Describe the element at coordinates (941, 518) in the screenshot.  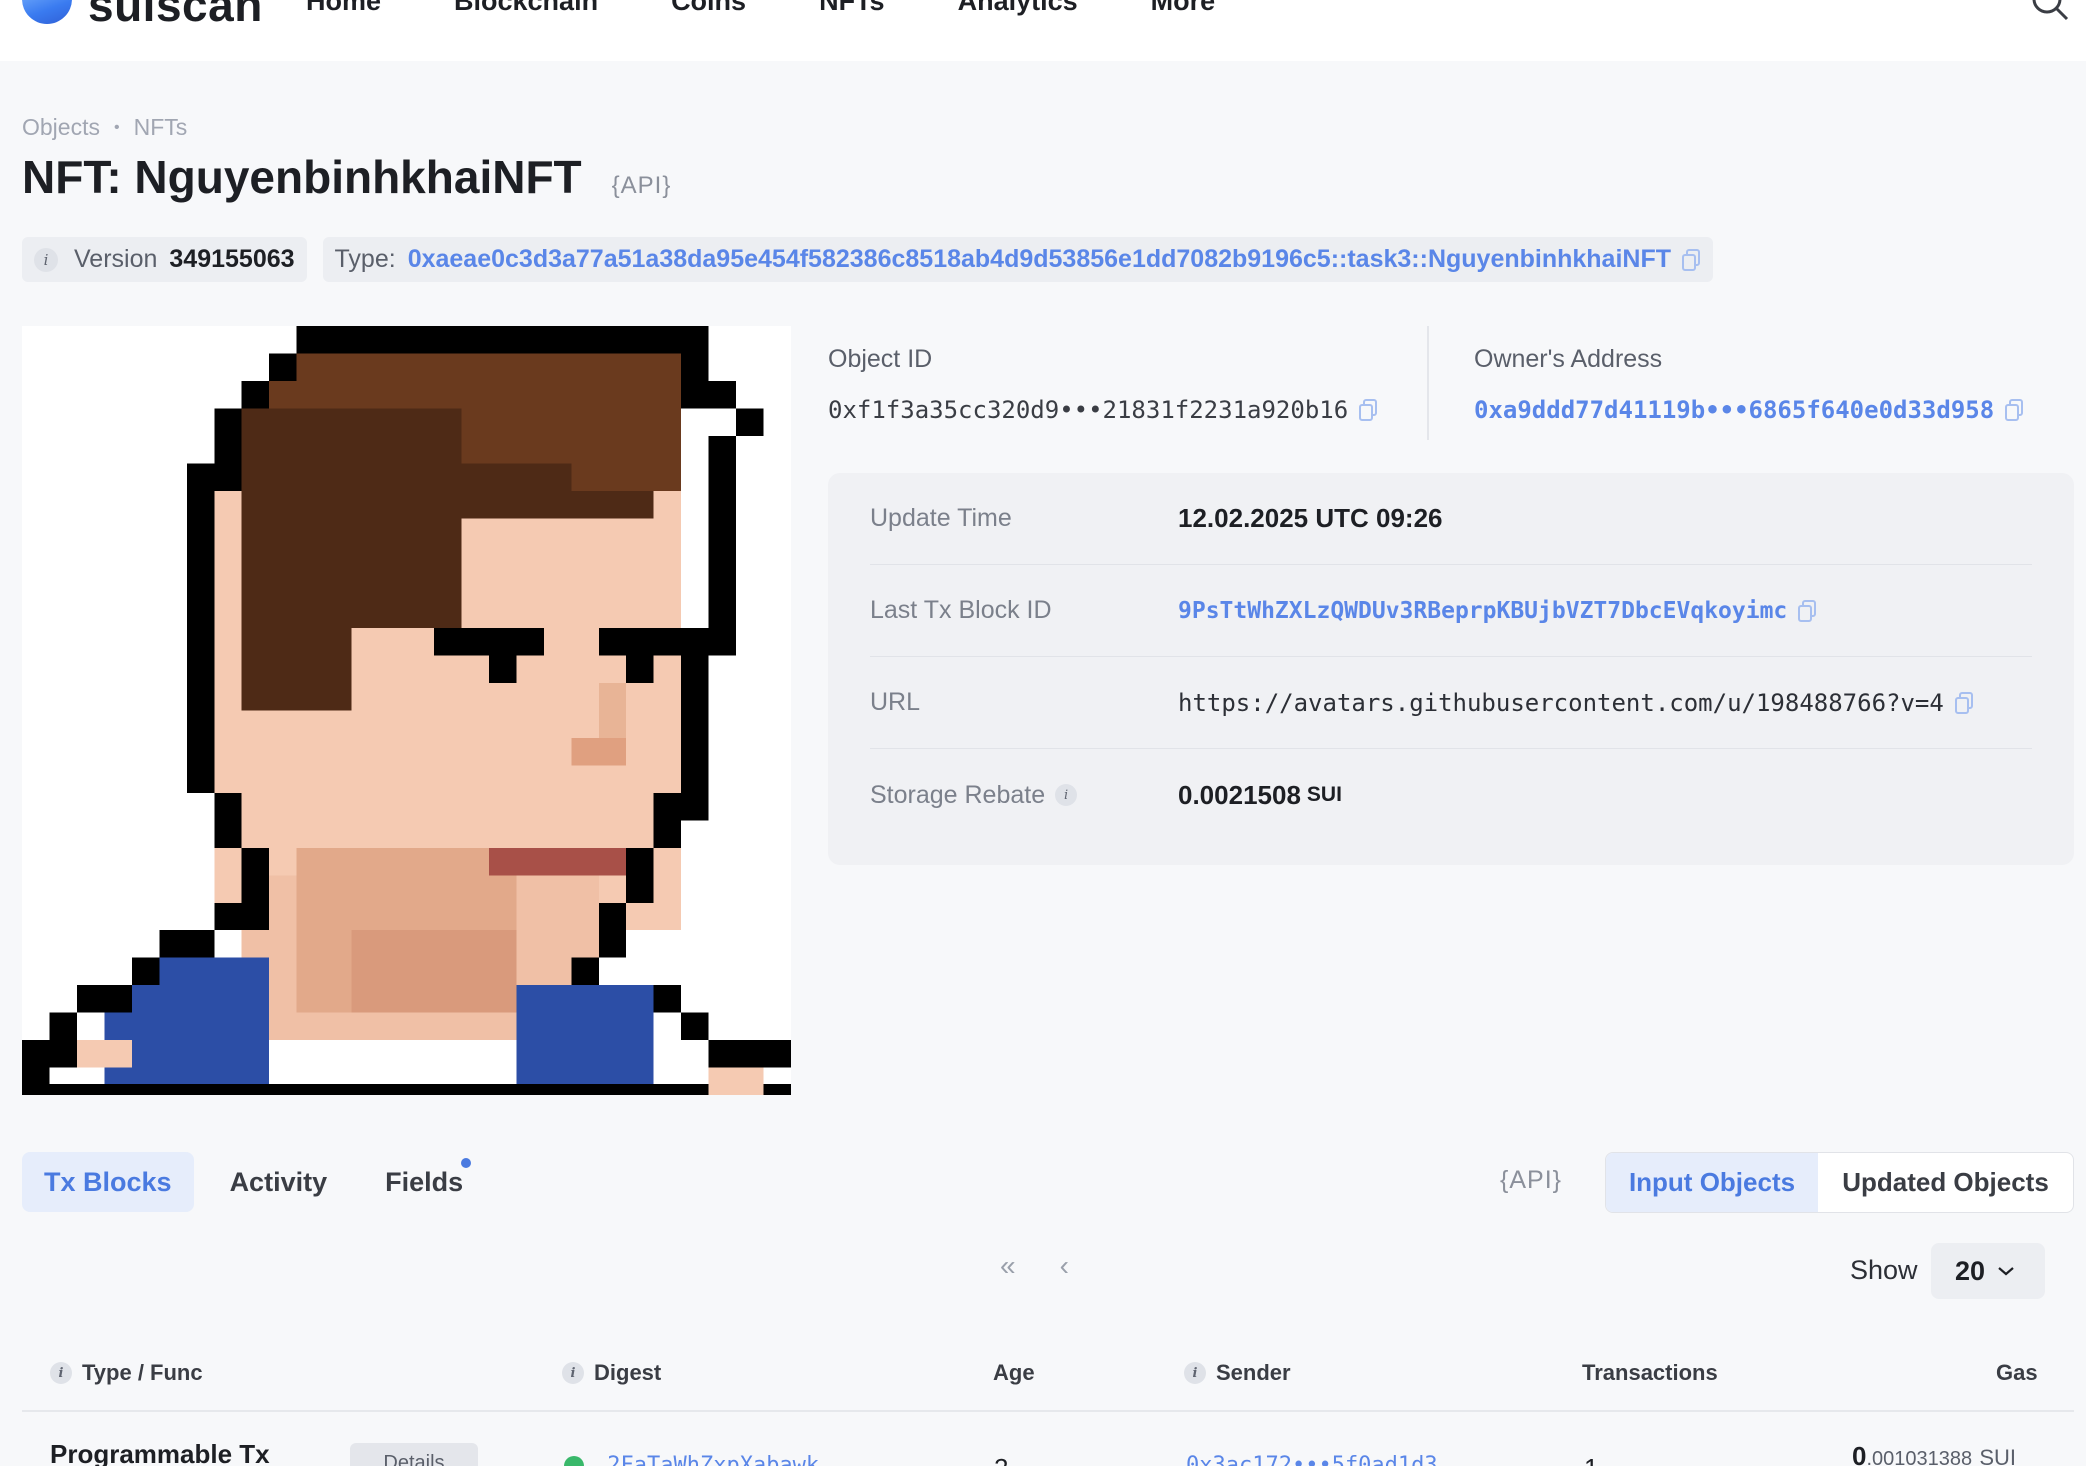
I see `detail-key: Update Time` at that location.